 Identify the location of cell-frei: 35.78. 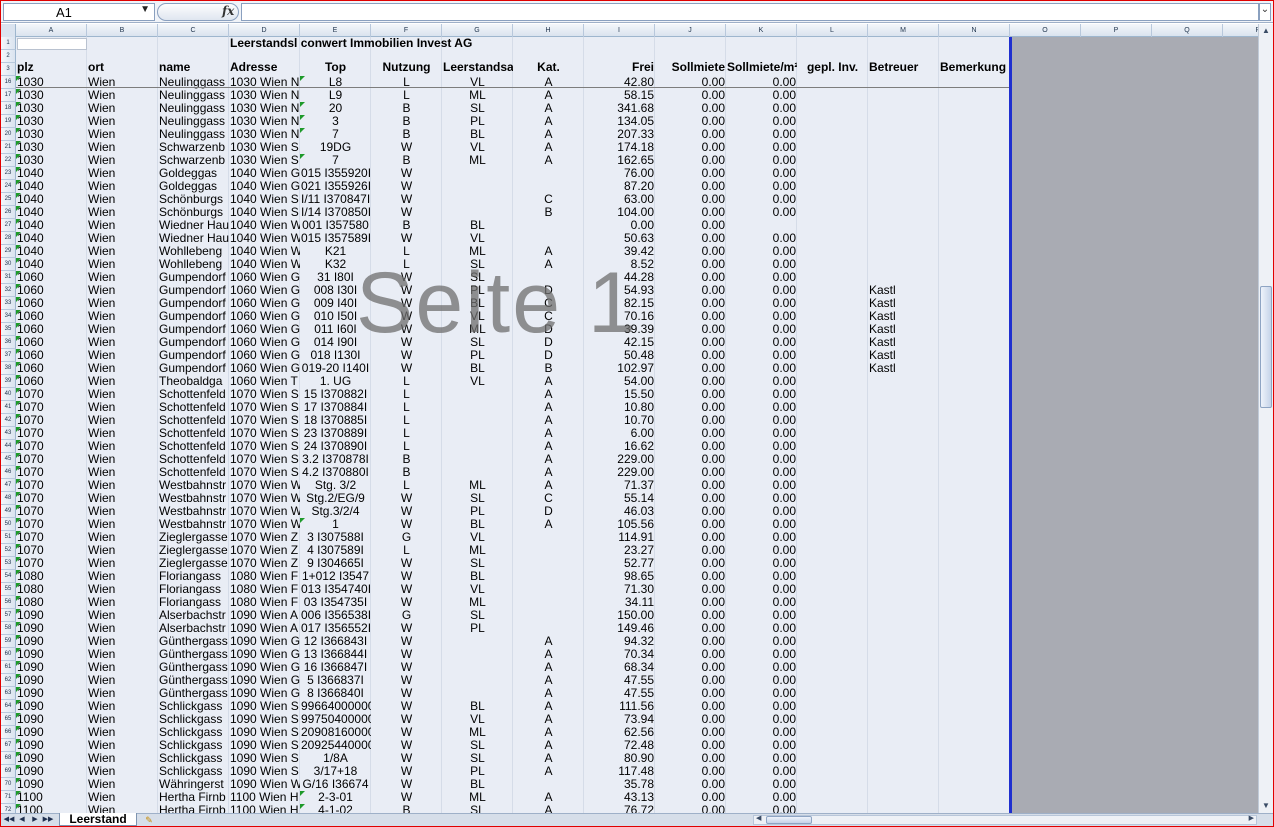
(619, 784).